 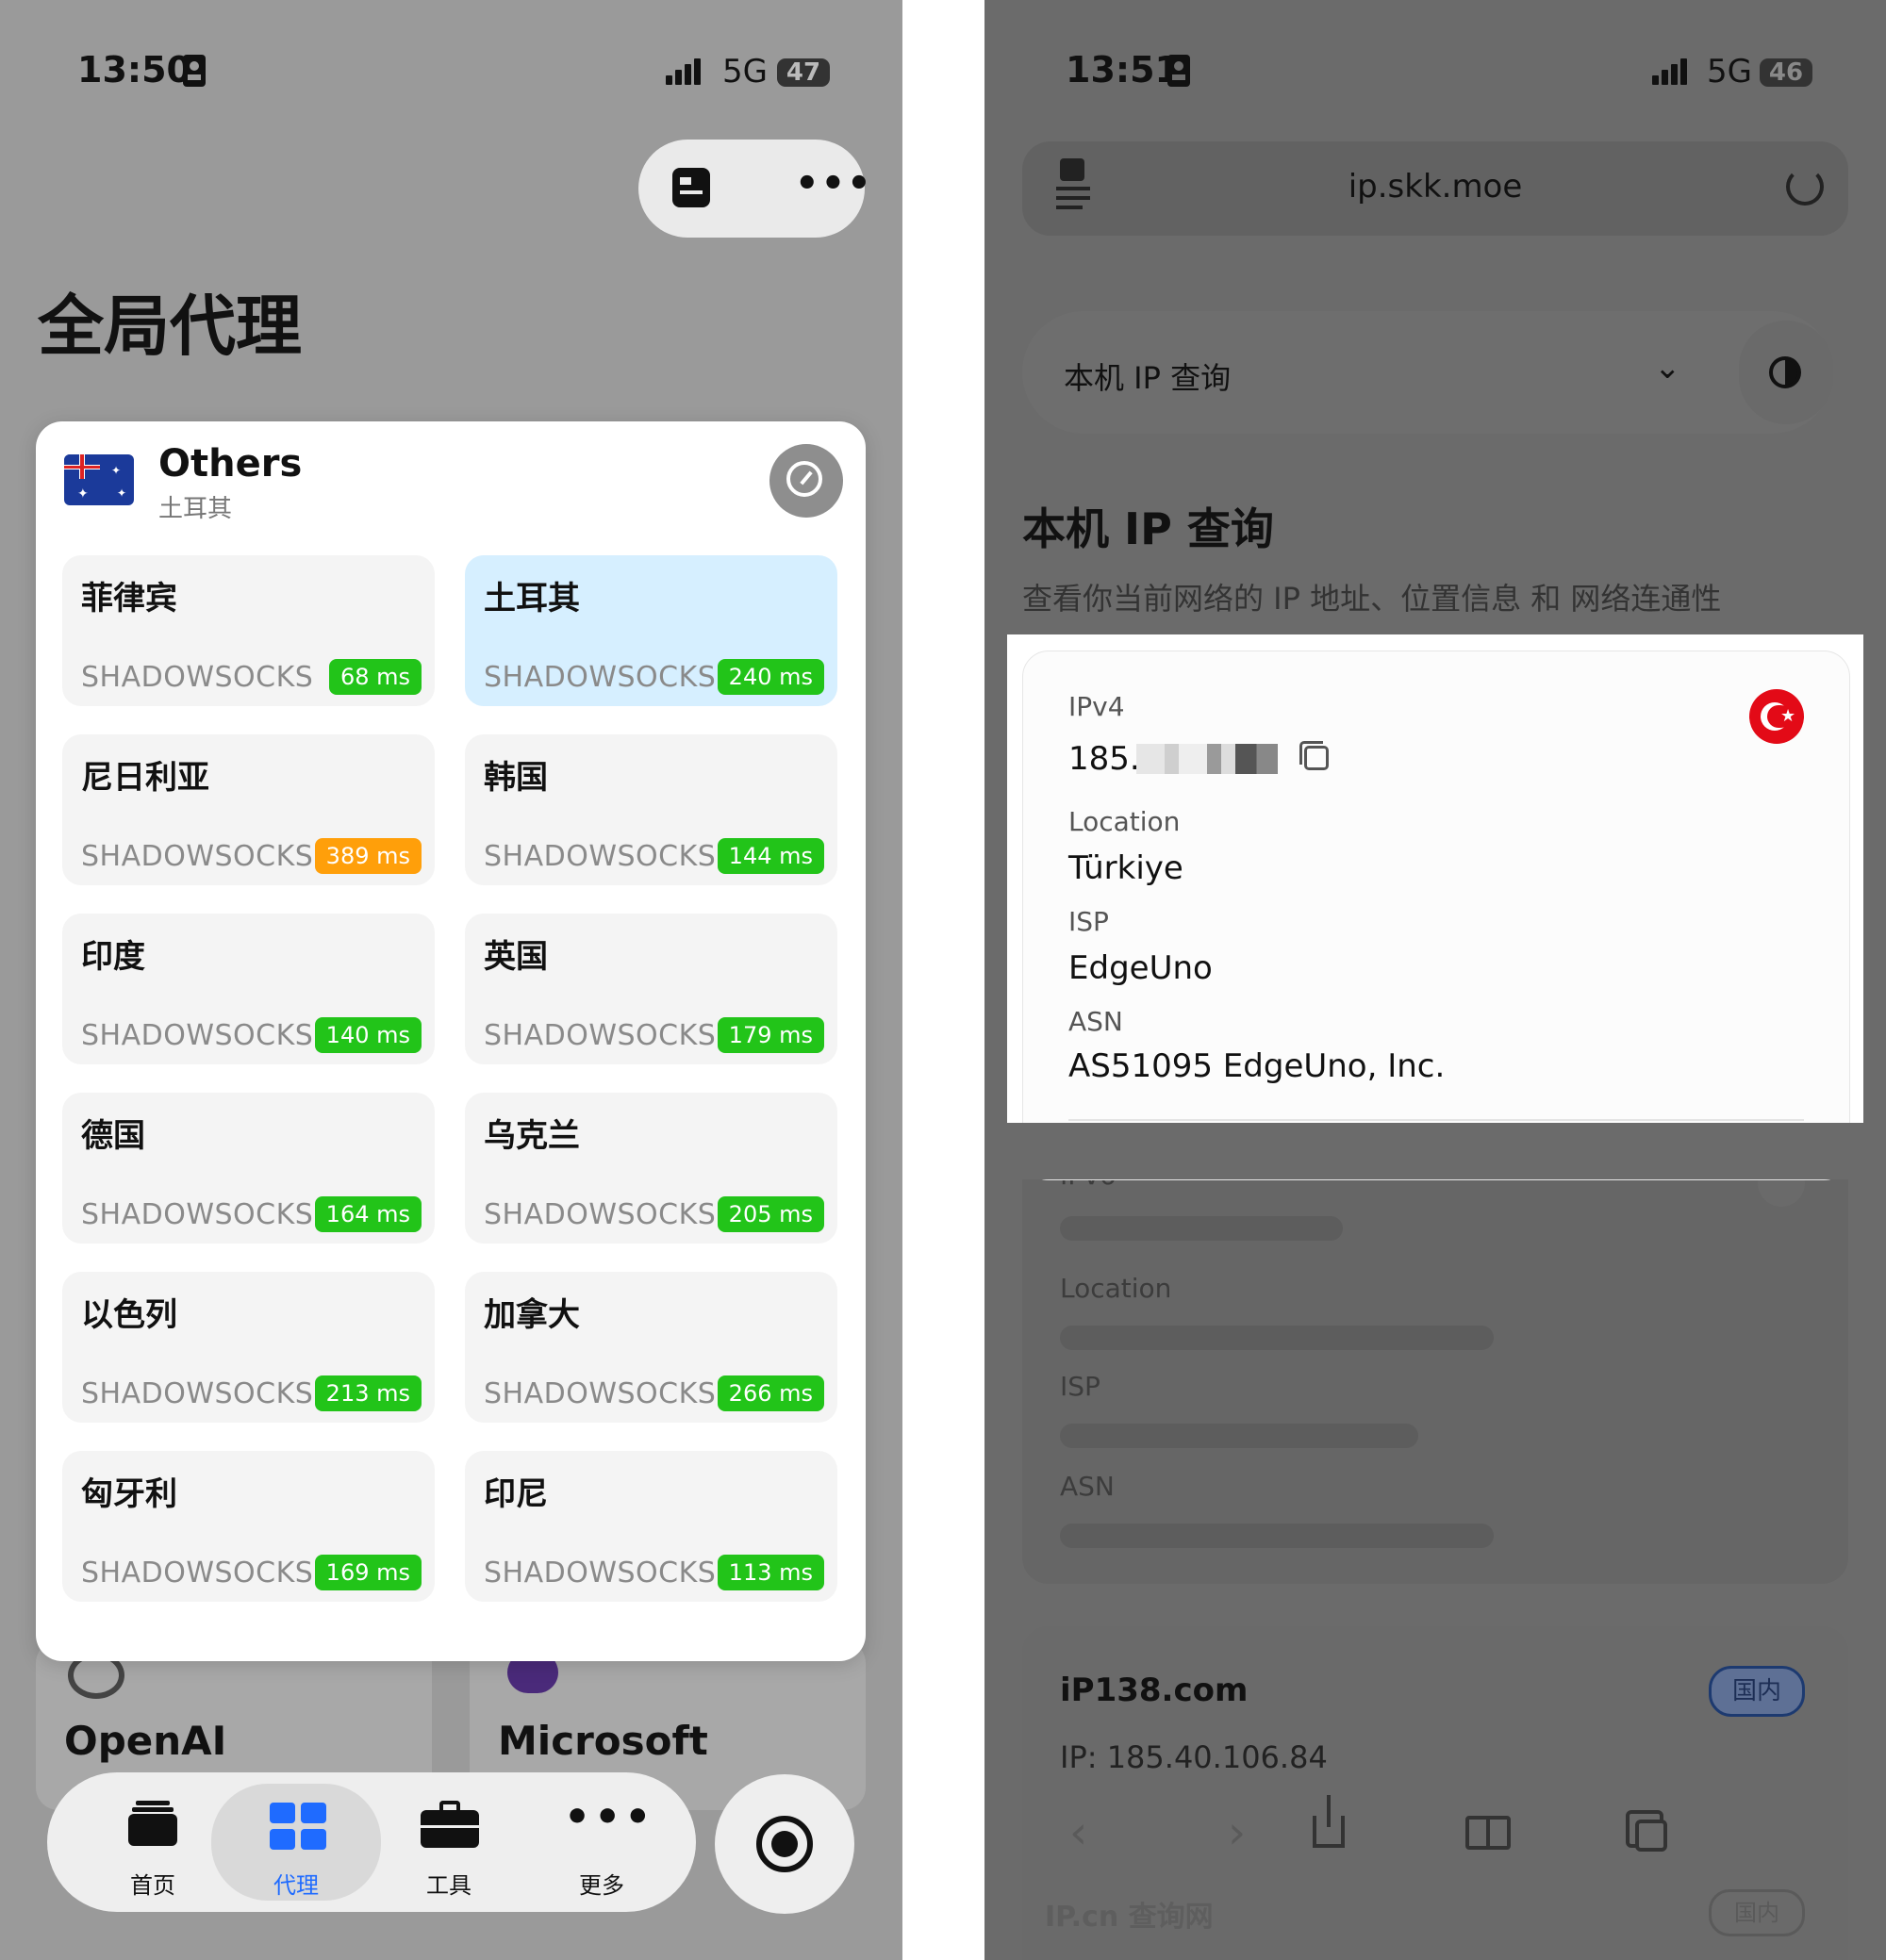 I want to click on bookmarks-icon, so click(x=1488, y=1833).